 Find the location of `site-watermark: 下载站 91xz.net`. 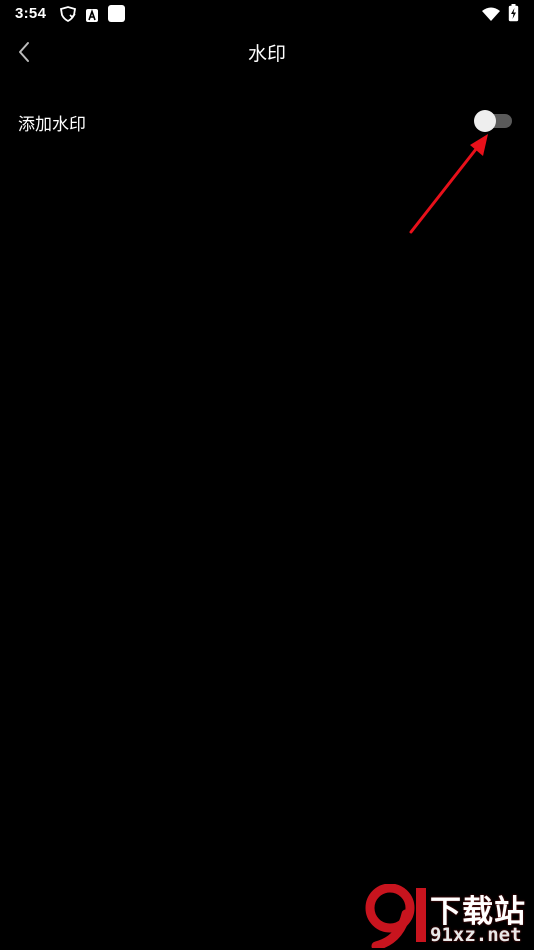

site-watermark: 下载站 91xz.net is located at coordinates (446, 916).